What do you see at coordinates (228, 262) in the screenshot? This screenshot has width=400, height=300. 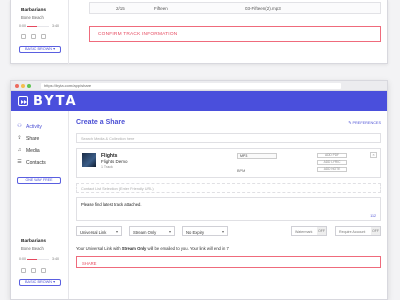 I see `share-button: SHARE` at bounding box center [228, 262].